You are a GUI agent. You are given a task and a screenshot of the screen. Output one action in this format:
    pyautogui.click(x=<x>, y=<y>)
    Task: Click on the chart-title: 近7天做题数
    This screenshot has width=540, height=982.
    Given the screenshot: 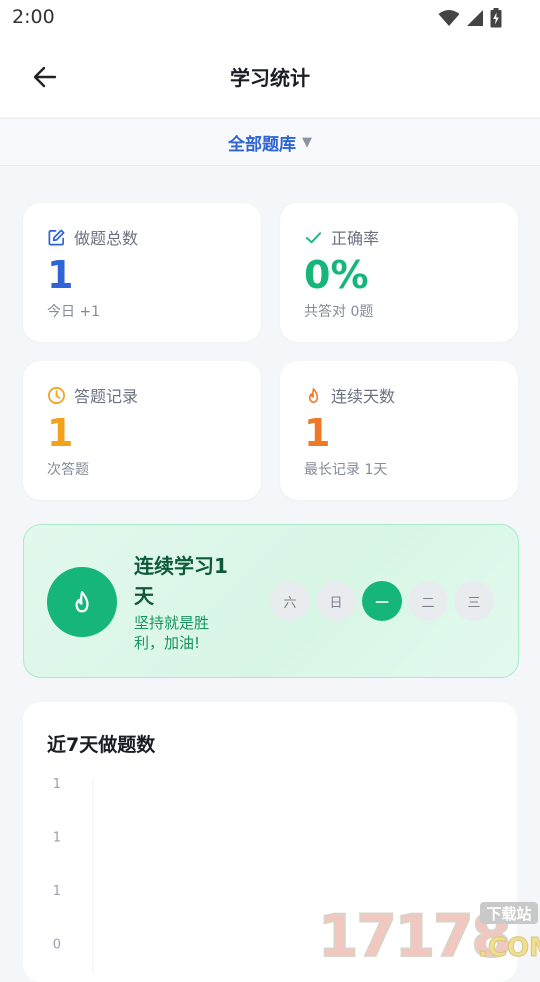 What is the action you would take?
    pyautogui.click(x=101, y=745)
    